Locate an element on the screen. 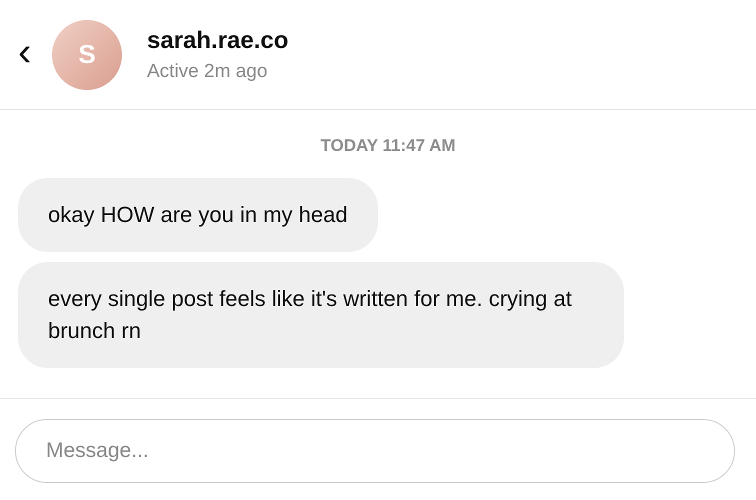  message-timestamp: TODAY 11:47 AM is located at coordinates (388, 146).